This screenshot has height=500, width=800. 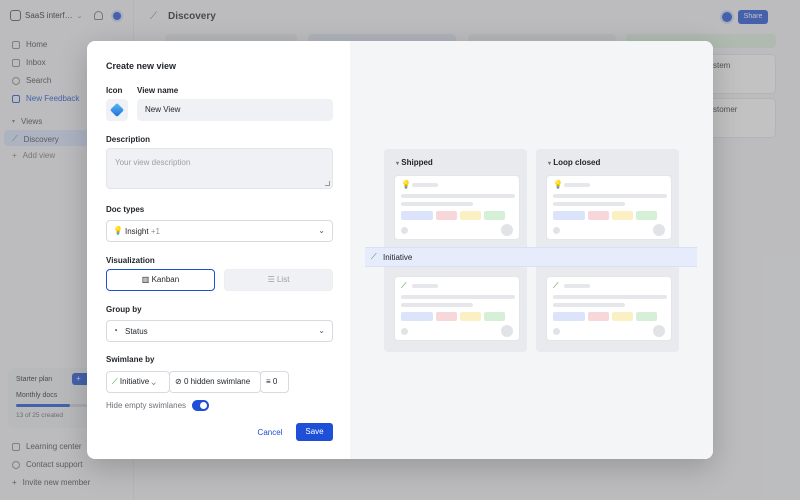 What do you see at coordinates (219, 331) in the screenshot?
I see `group-by-select: ◔ Status ⌄` at bounding box center [219, 331].